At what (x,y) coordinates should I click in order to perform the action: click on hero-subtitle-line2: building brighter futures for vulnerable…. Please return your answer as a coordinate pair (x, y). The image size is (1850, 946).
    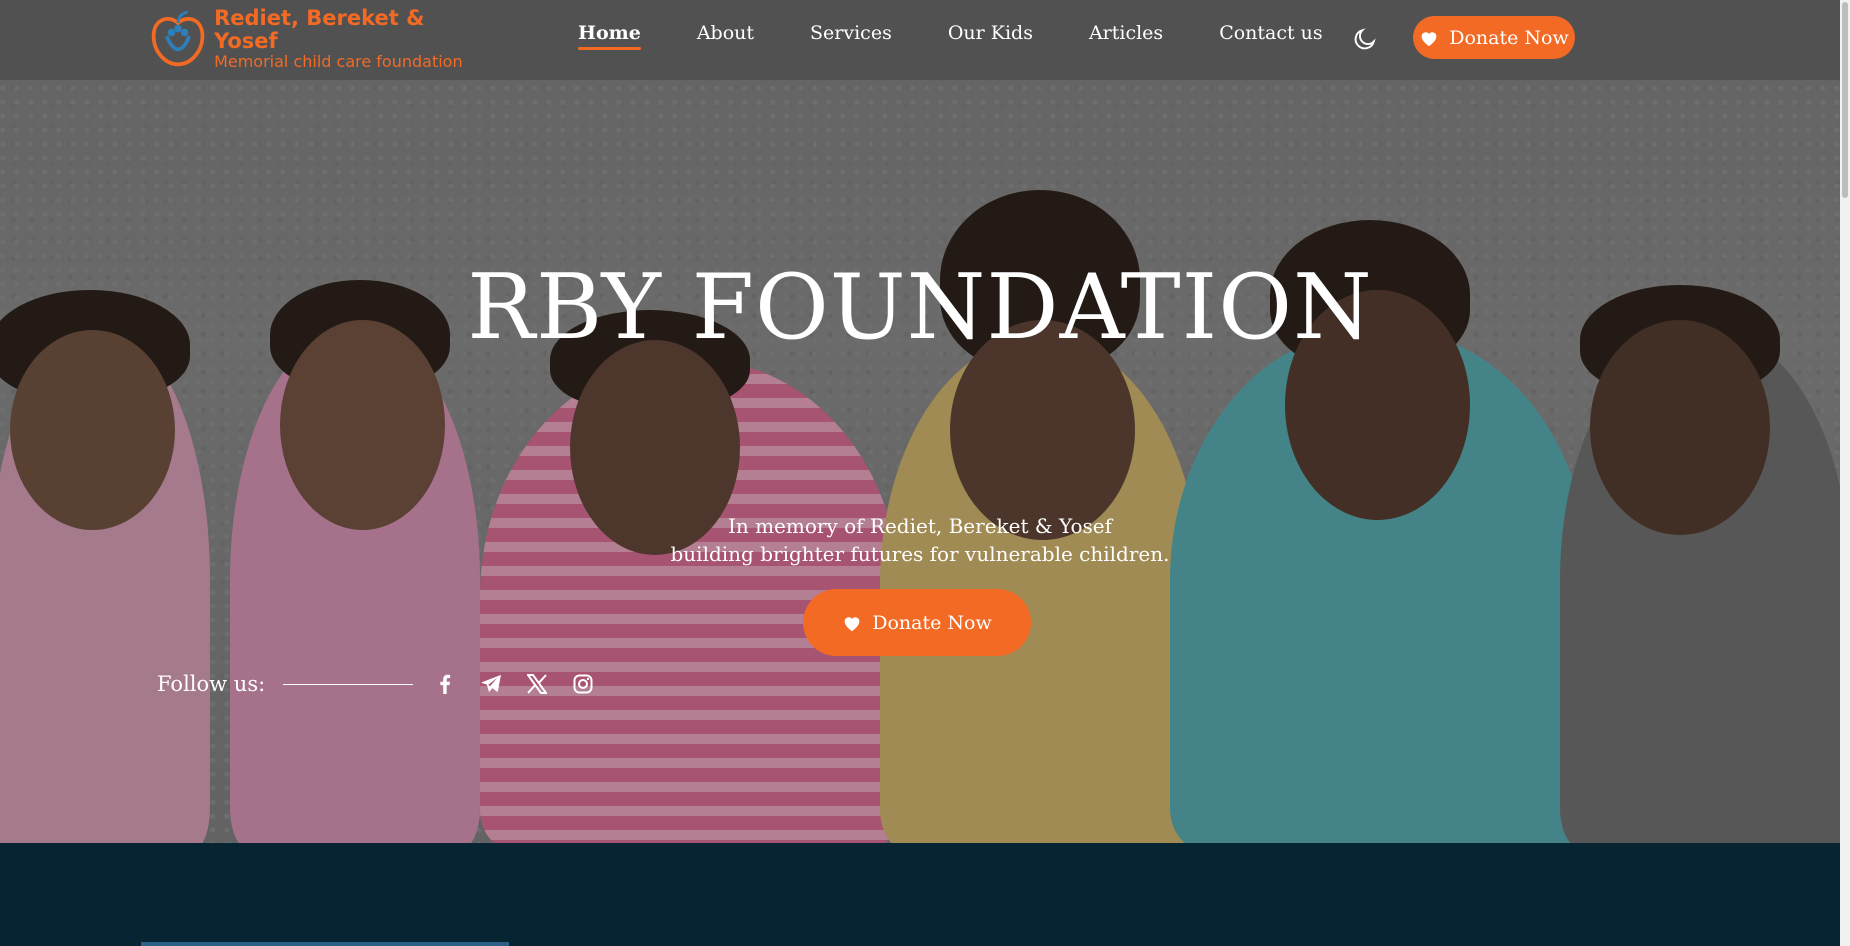
    Looking at the image, I should click on (920, 554).